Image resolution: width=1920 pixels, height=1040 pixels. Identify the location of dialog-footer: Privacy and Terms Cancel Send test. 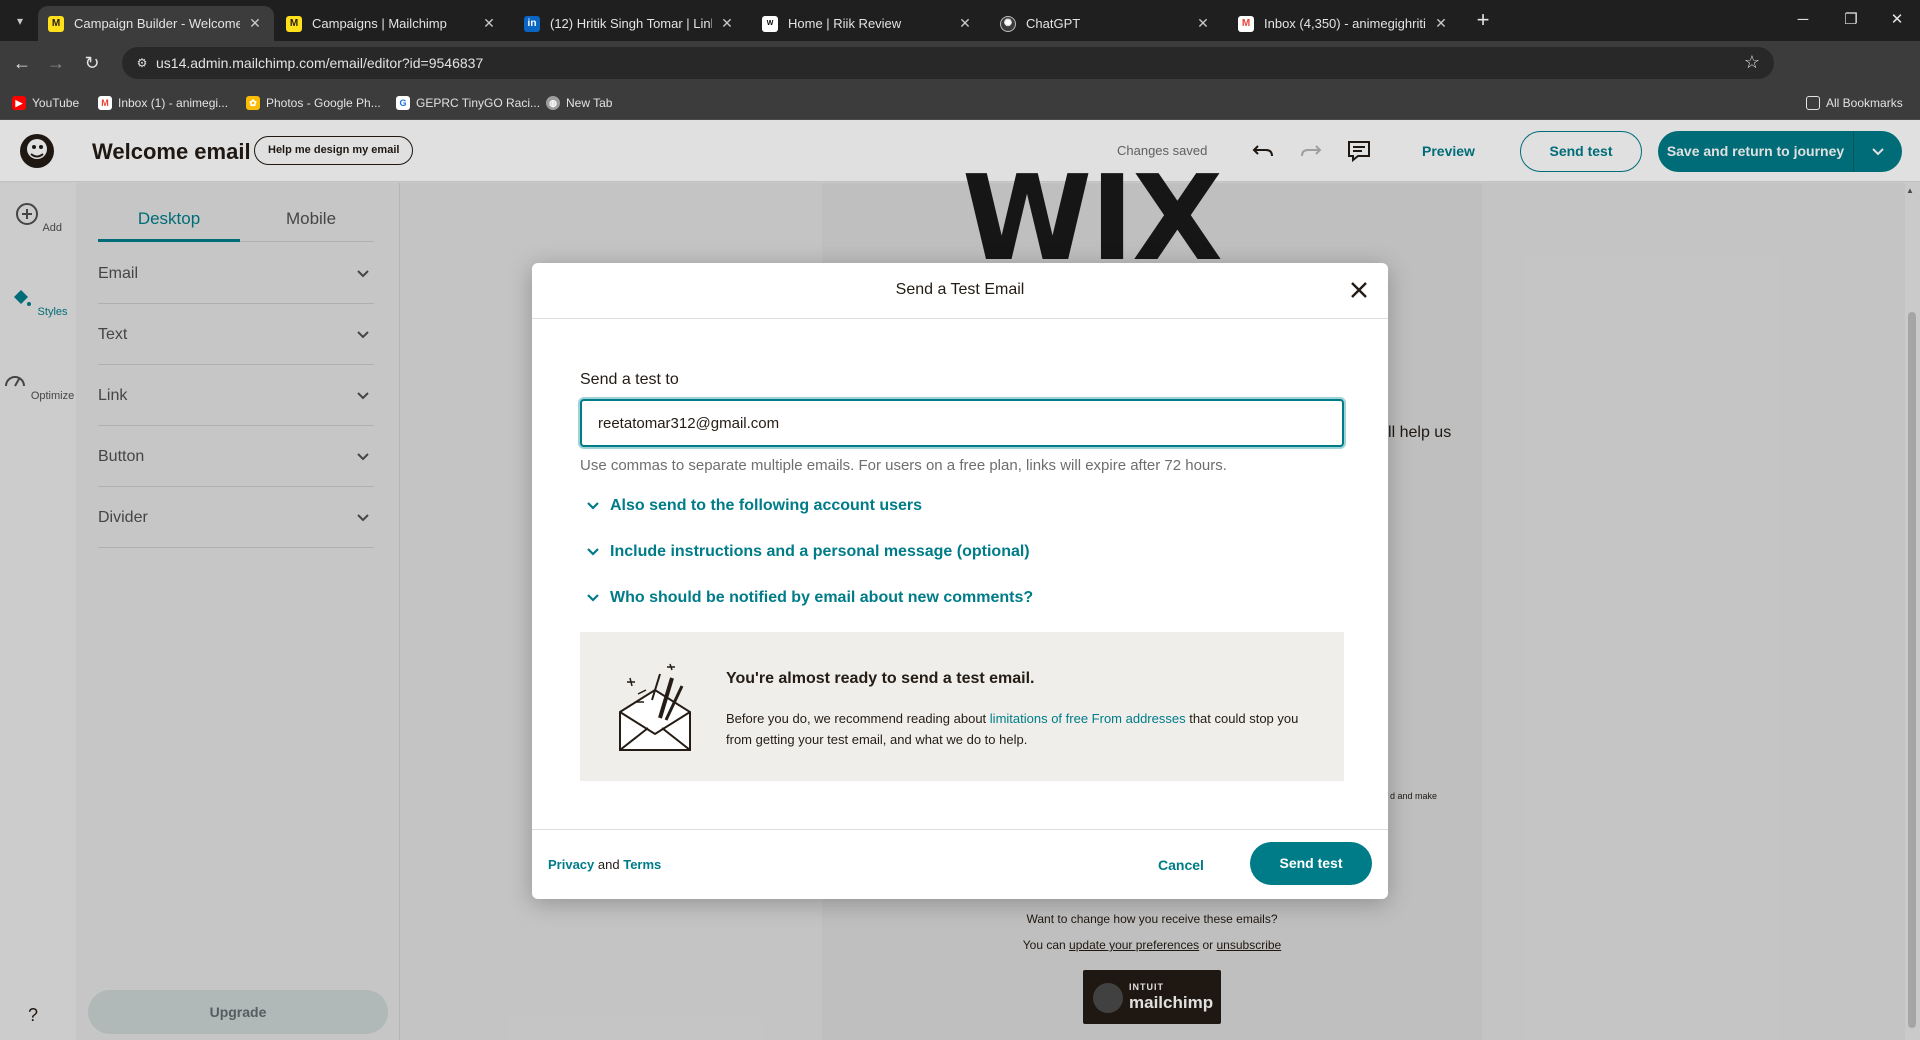
(960, 864).